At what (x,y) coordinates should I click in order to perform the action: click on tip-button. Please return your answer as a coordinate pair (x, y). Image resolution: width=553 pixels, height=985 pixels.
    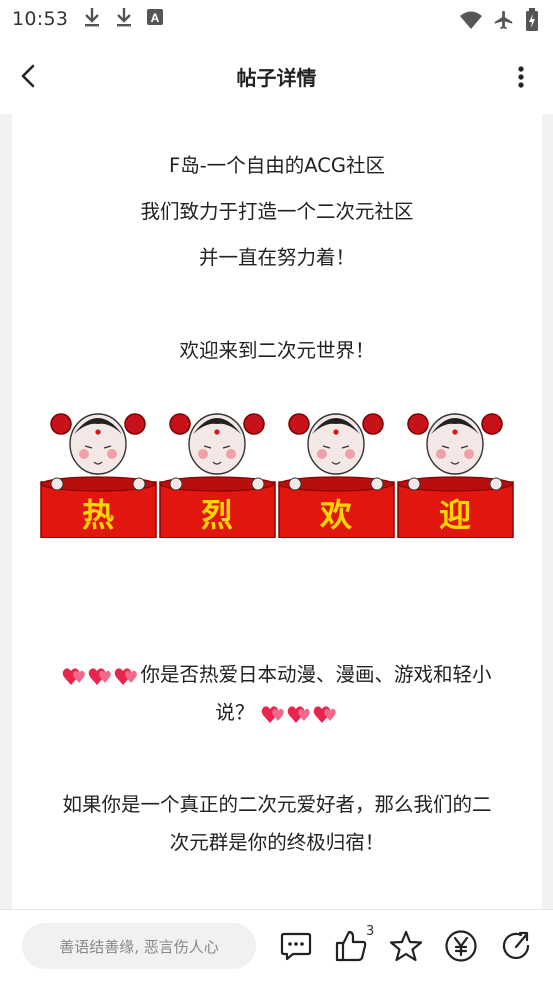
    Looking at the image, I should click on (461, 946).